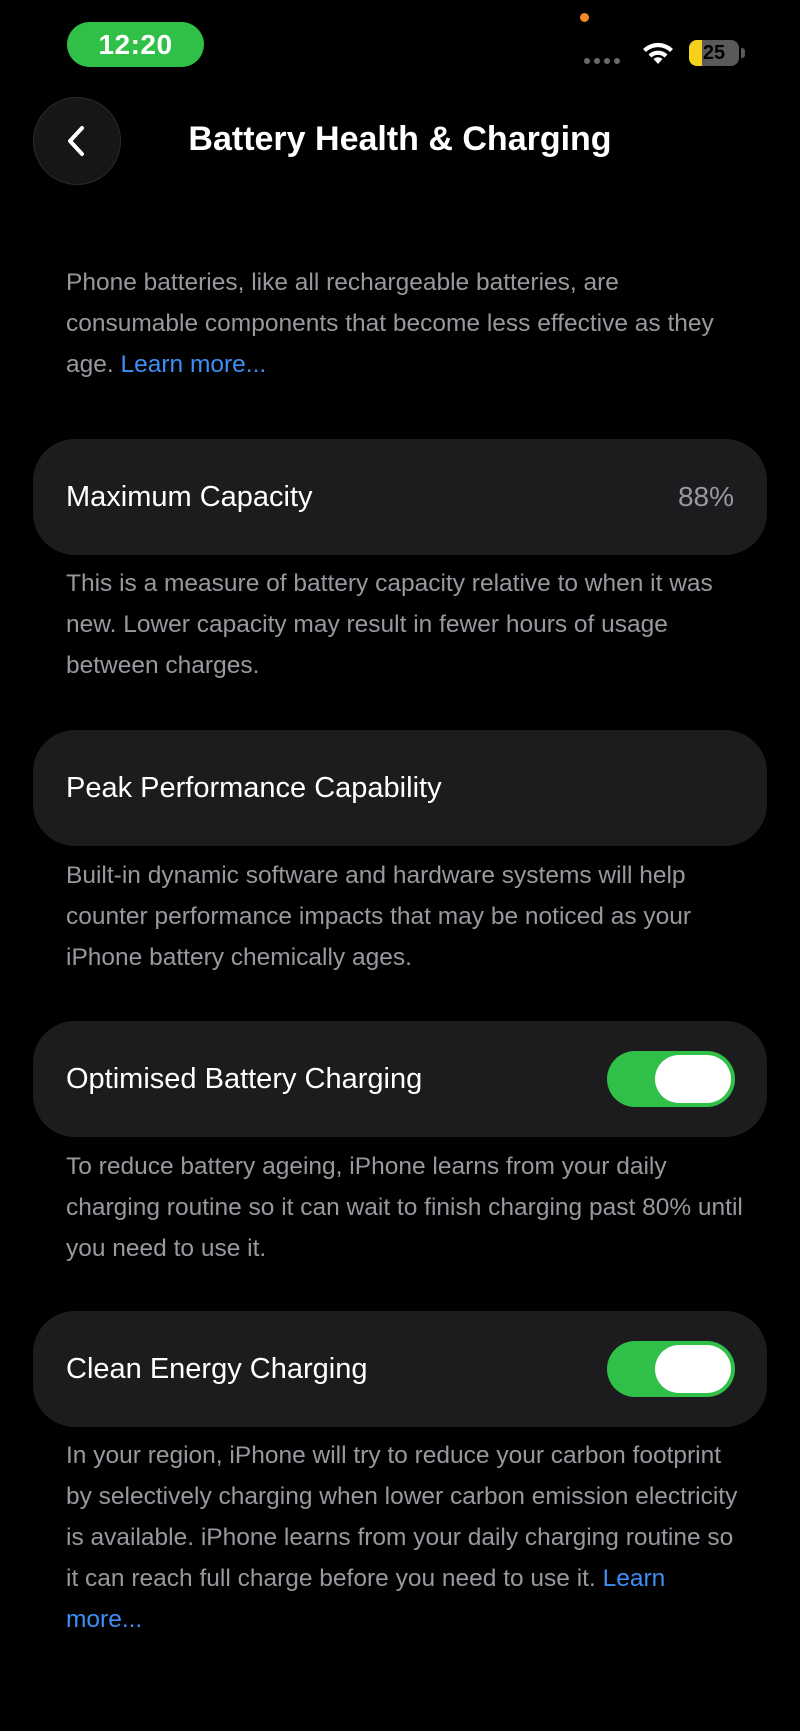  I want to click on optimised-charging-row: Optimised Battery Charging, so click(400, 1079).